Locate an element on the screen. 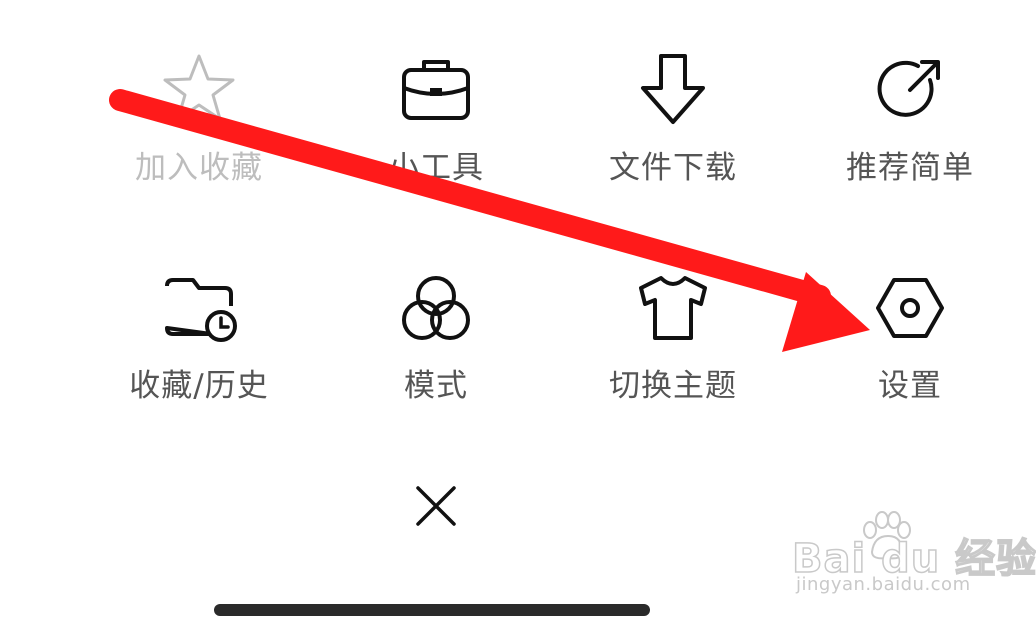 Image resolution: width=1036 pixels, height=621 pixels. recommend-label: 推荐简单 is located at coordinates (910, 168).